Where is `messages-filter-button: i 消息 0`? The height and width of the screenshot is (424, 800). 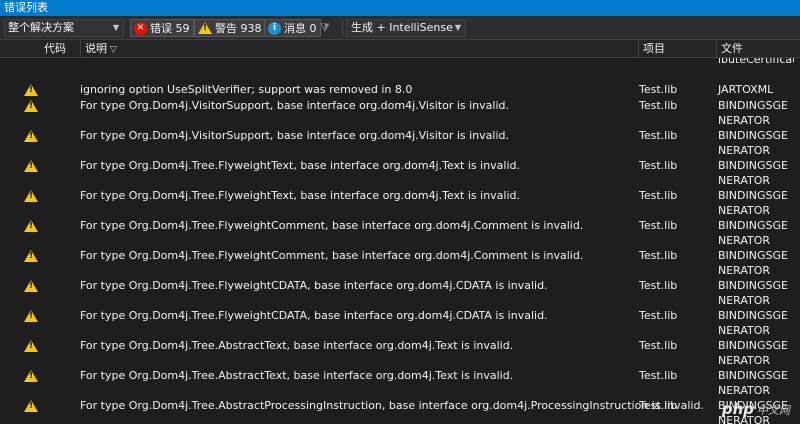 messages-filter-button: i 消息 0 is located at coordinates (292, 28).